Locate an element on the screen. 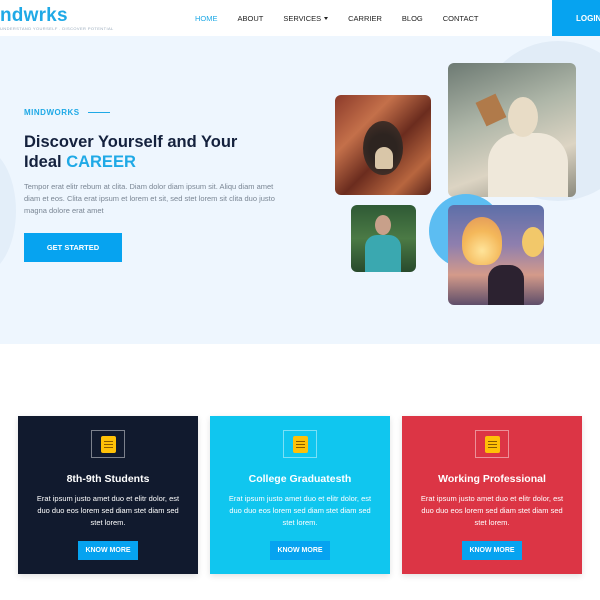  hero-title-line1: Discover Yourself and Your is located at coordinates (131, 142).